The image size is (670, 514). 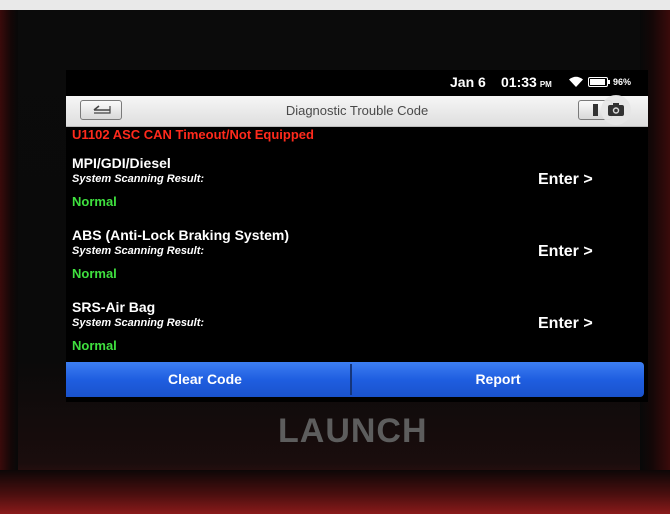 I want to click on dtc-error-message: U1102 ASC CAN Timeout/Not Equipped, so click(x=193, y=134).